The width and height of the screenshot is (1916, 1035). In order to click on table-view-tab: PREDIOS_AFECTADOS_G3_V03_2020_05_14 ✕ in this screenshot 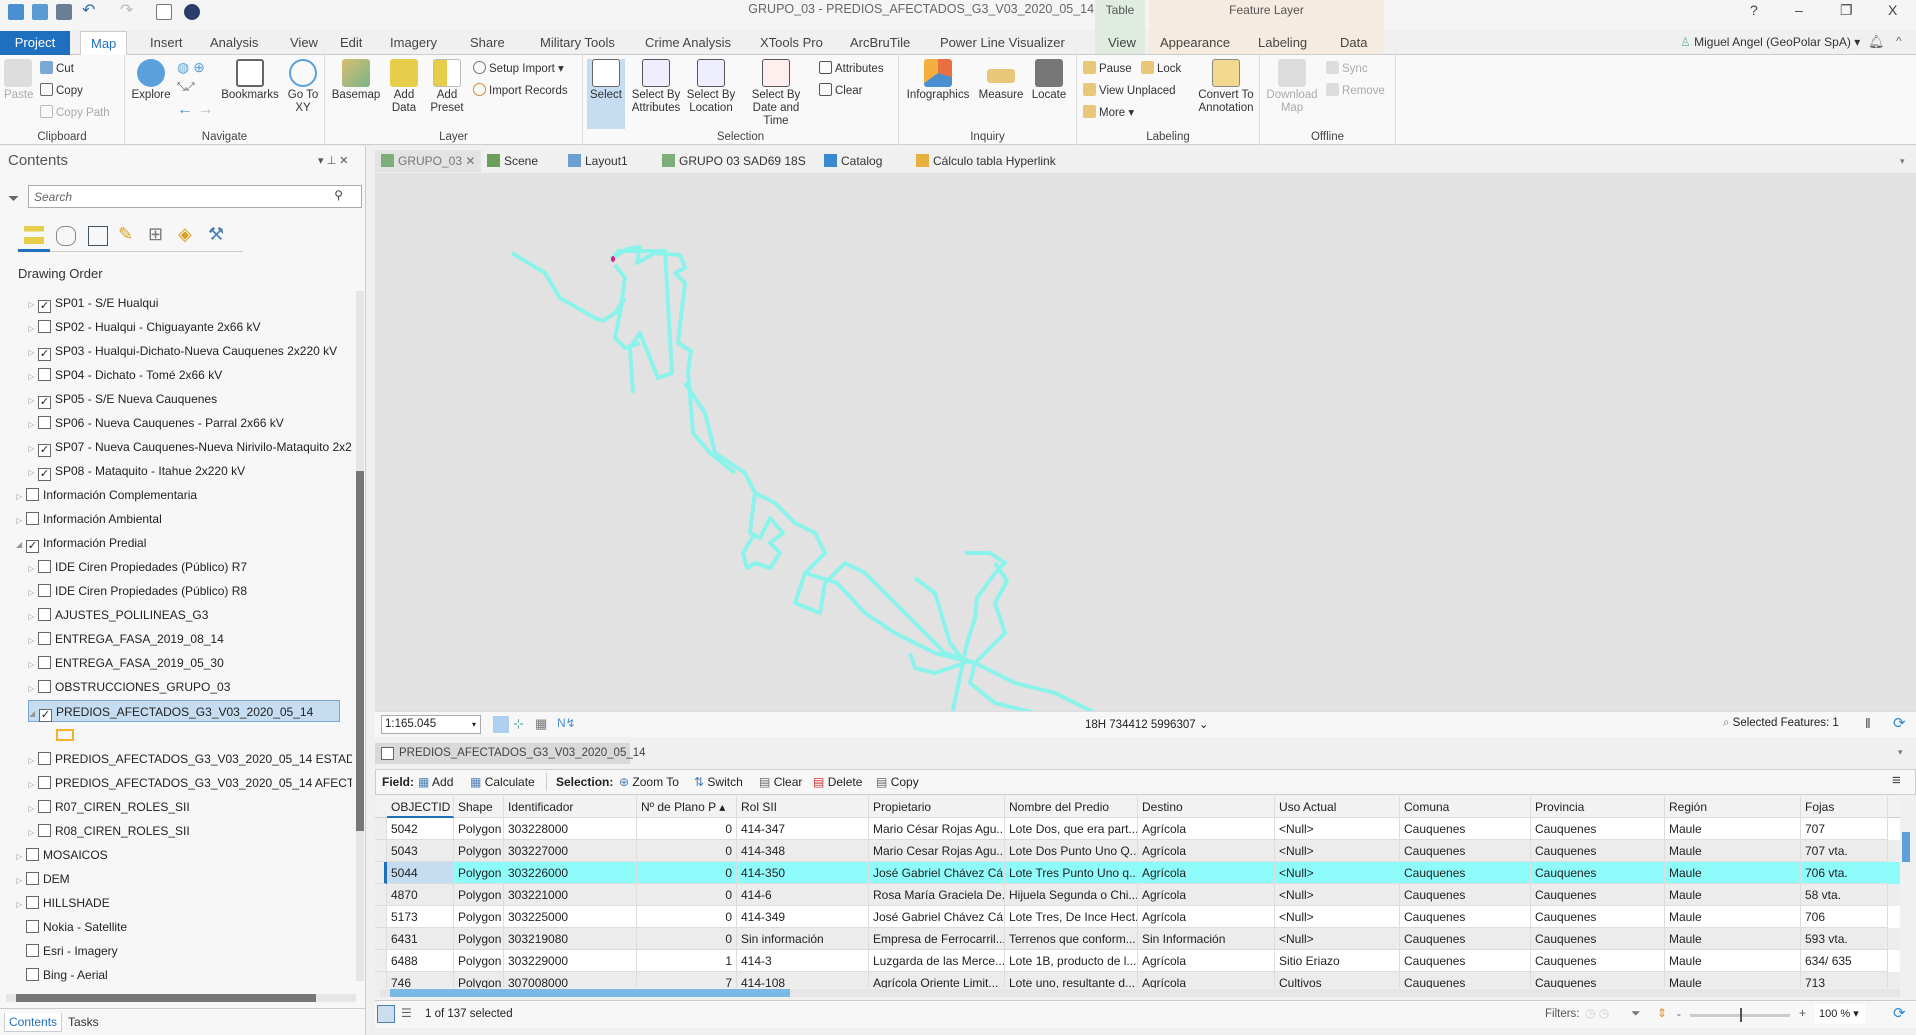, I will do `click(510, 761)`.